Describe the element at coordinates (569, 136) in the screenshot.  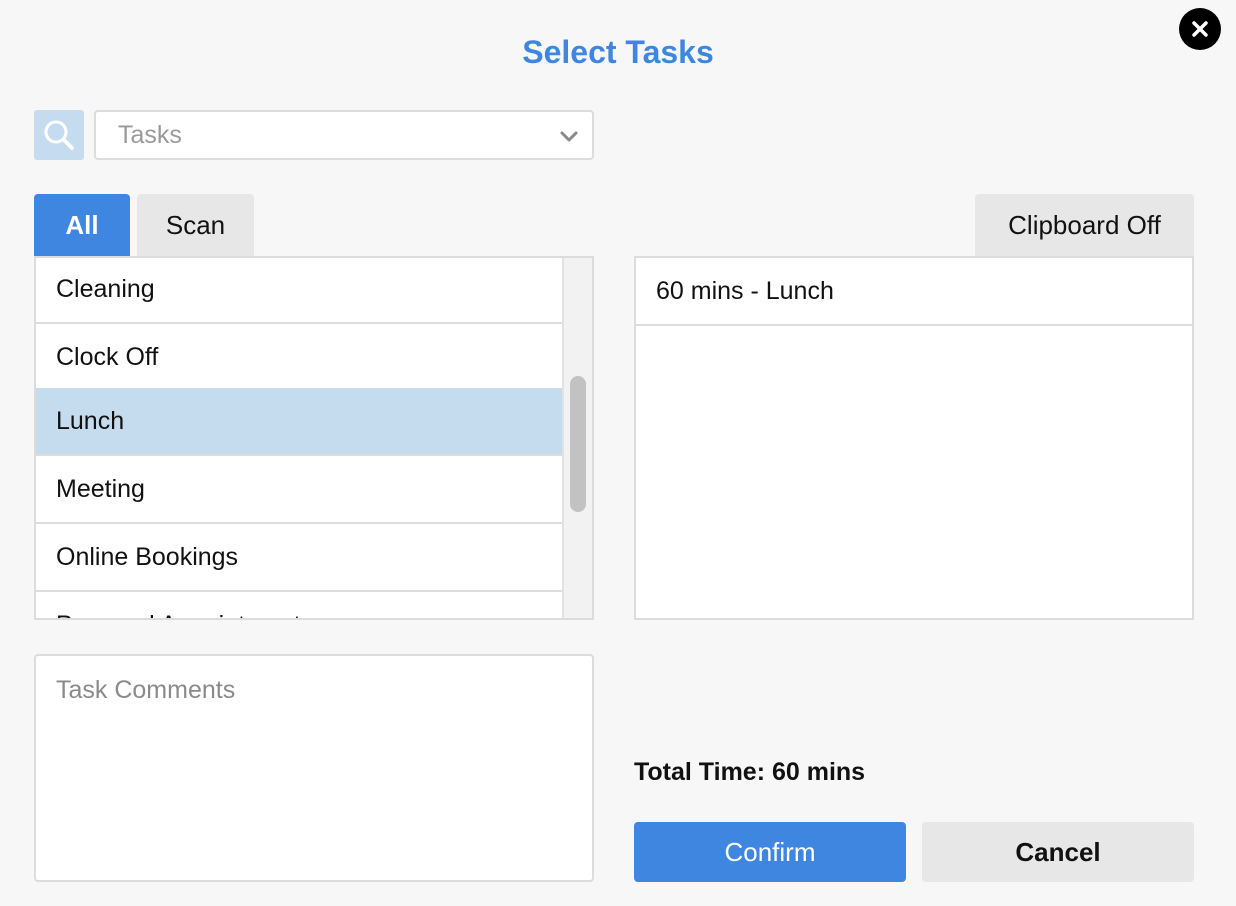
I see `chevron-down-icon` at that location.